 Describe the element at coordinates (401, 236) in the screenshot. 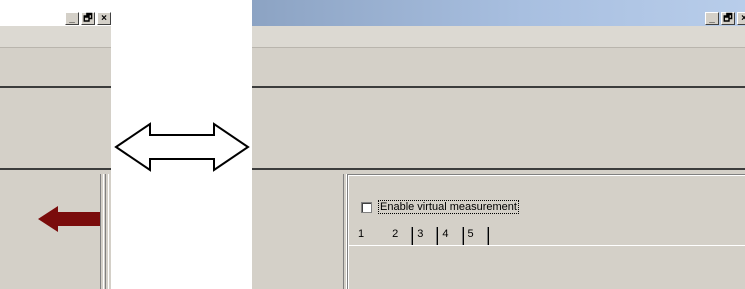

I see `tab-2: 2` at that location.